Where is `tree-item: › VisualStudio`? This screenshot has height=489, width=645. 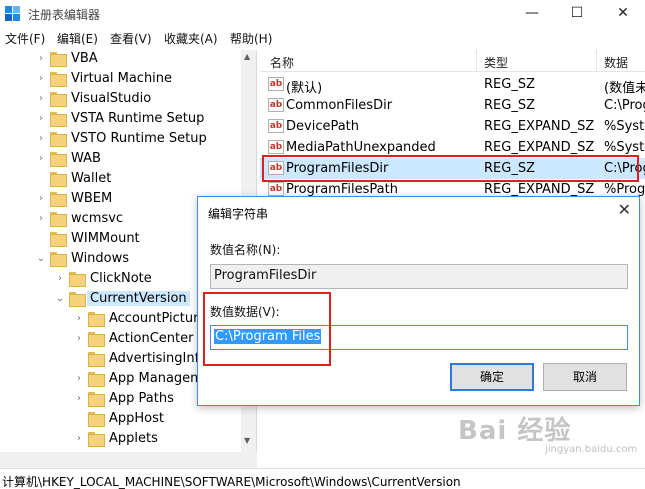
tree-item: › VisualStudio is located at coordinates (120, 100).